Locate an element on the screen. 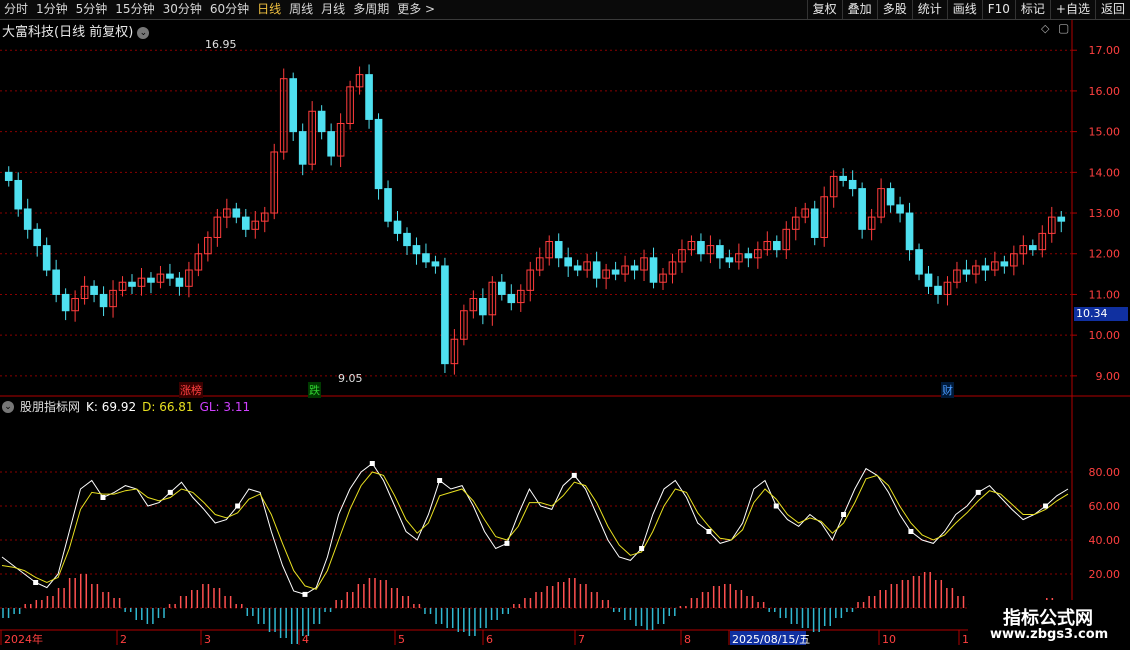 The image size is (1130, 650). price-tick-label: 14.00 is located at coordinates (1105, 172).